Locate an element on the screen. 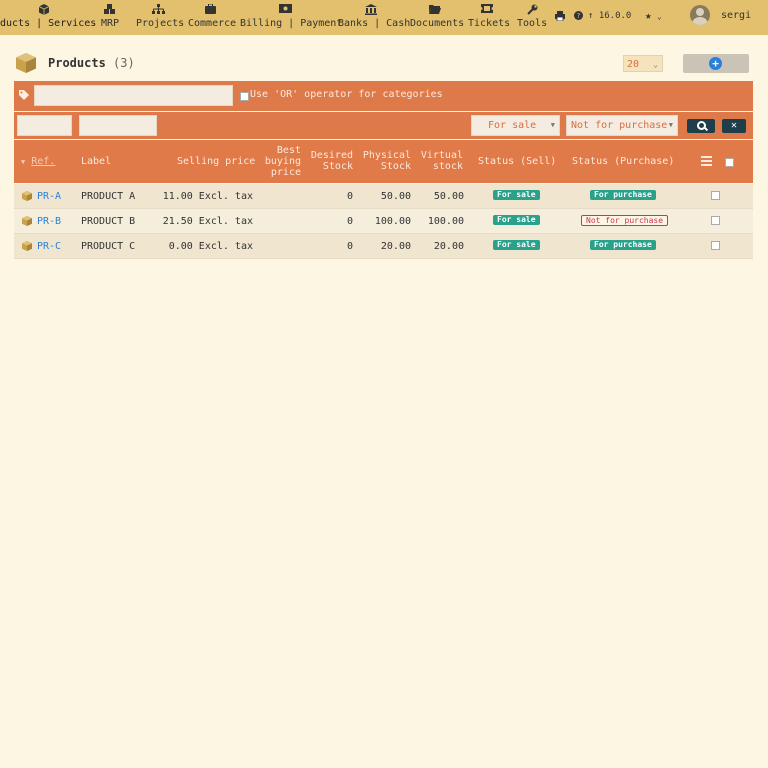 This screenshot has width=768, height=768. physical-stock: 50.00 is located at coordinates (395, 196).